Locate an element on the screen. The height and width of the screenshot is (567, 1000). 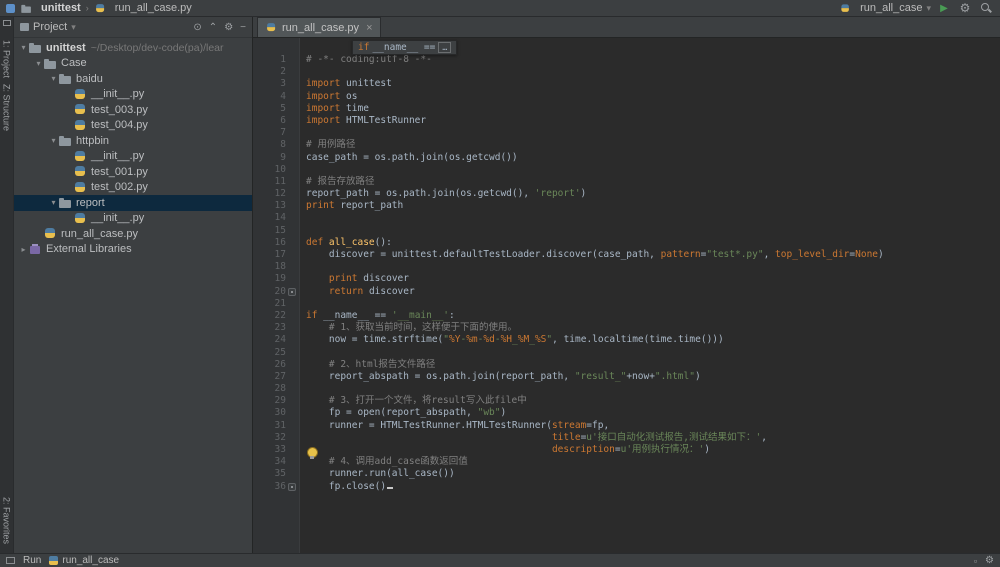
line-number: 1 is located at coordinates (283, 59).